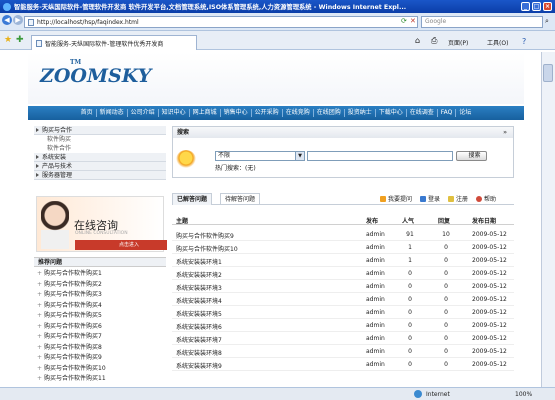 The width and height of the screenshot is (555, 400). What do you see at coordinates (343, 299) in the screenshot?
I see `table-row: 系统安装装环境4 admin 0 0 2009-05-12` at bounding box center [343, 299].